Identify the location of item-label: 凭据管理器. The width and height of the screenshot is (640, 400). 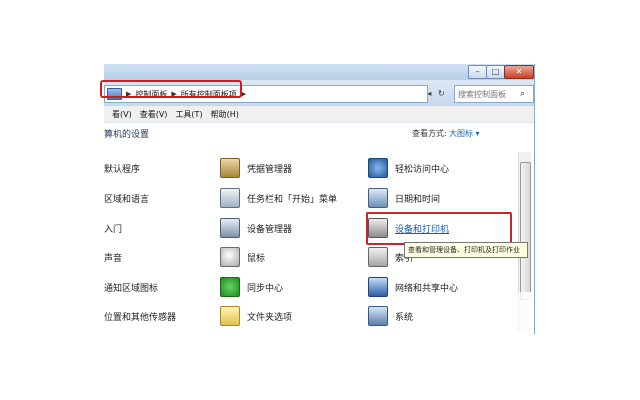
(270, 169).